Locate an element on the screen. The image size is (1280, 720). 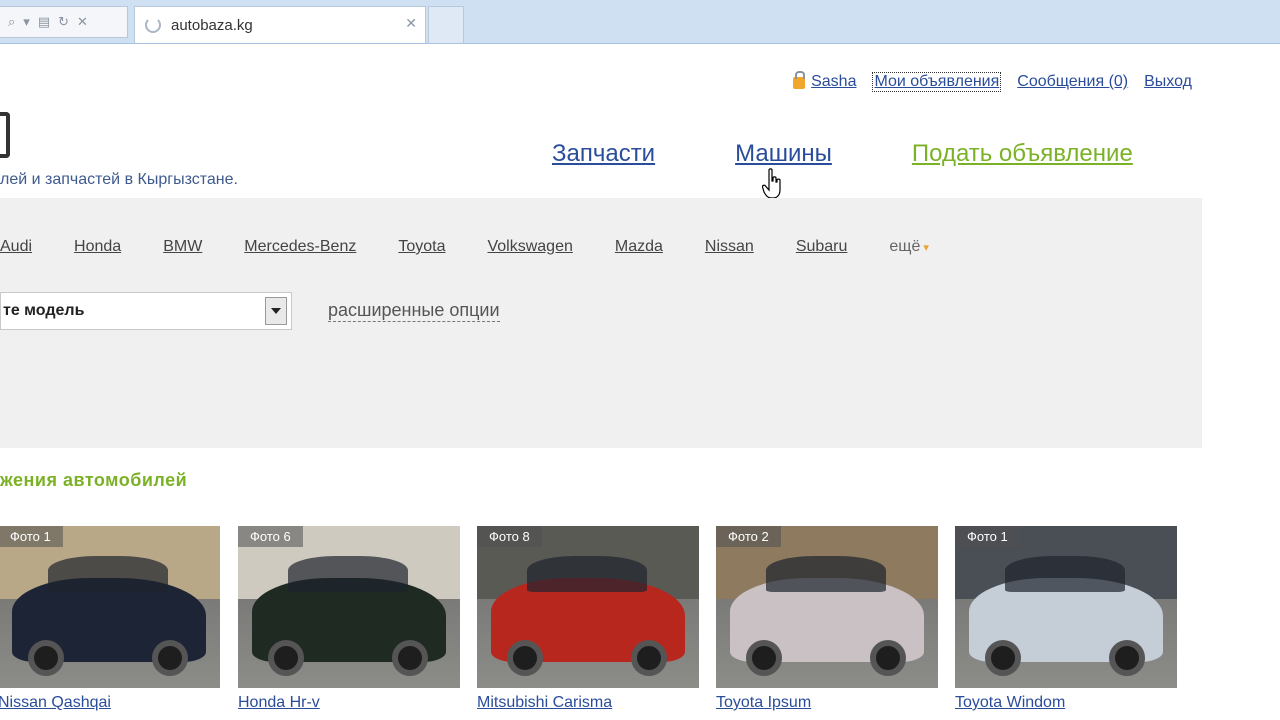
nav-parts-link: Запчасти is located at coordinates (603, 154).